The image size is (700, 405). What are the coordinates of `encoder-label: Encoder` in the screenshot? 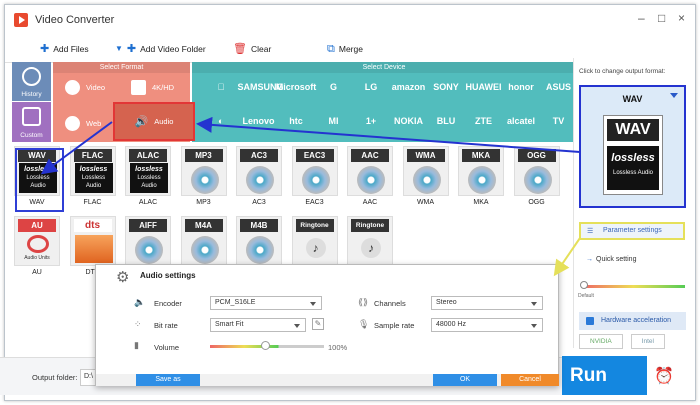 It's located at (168, 303).